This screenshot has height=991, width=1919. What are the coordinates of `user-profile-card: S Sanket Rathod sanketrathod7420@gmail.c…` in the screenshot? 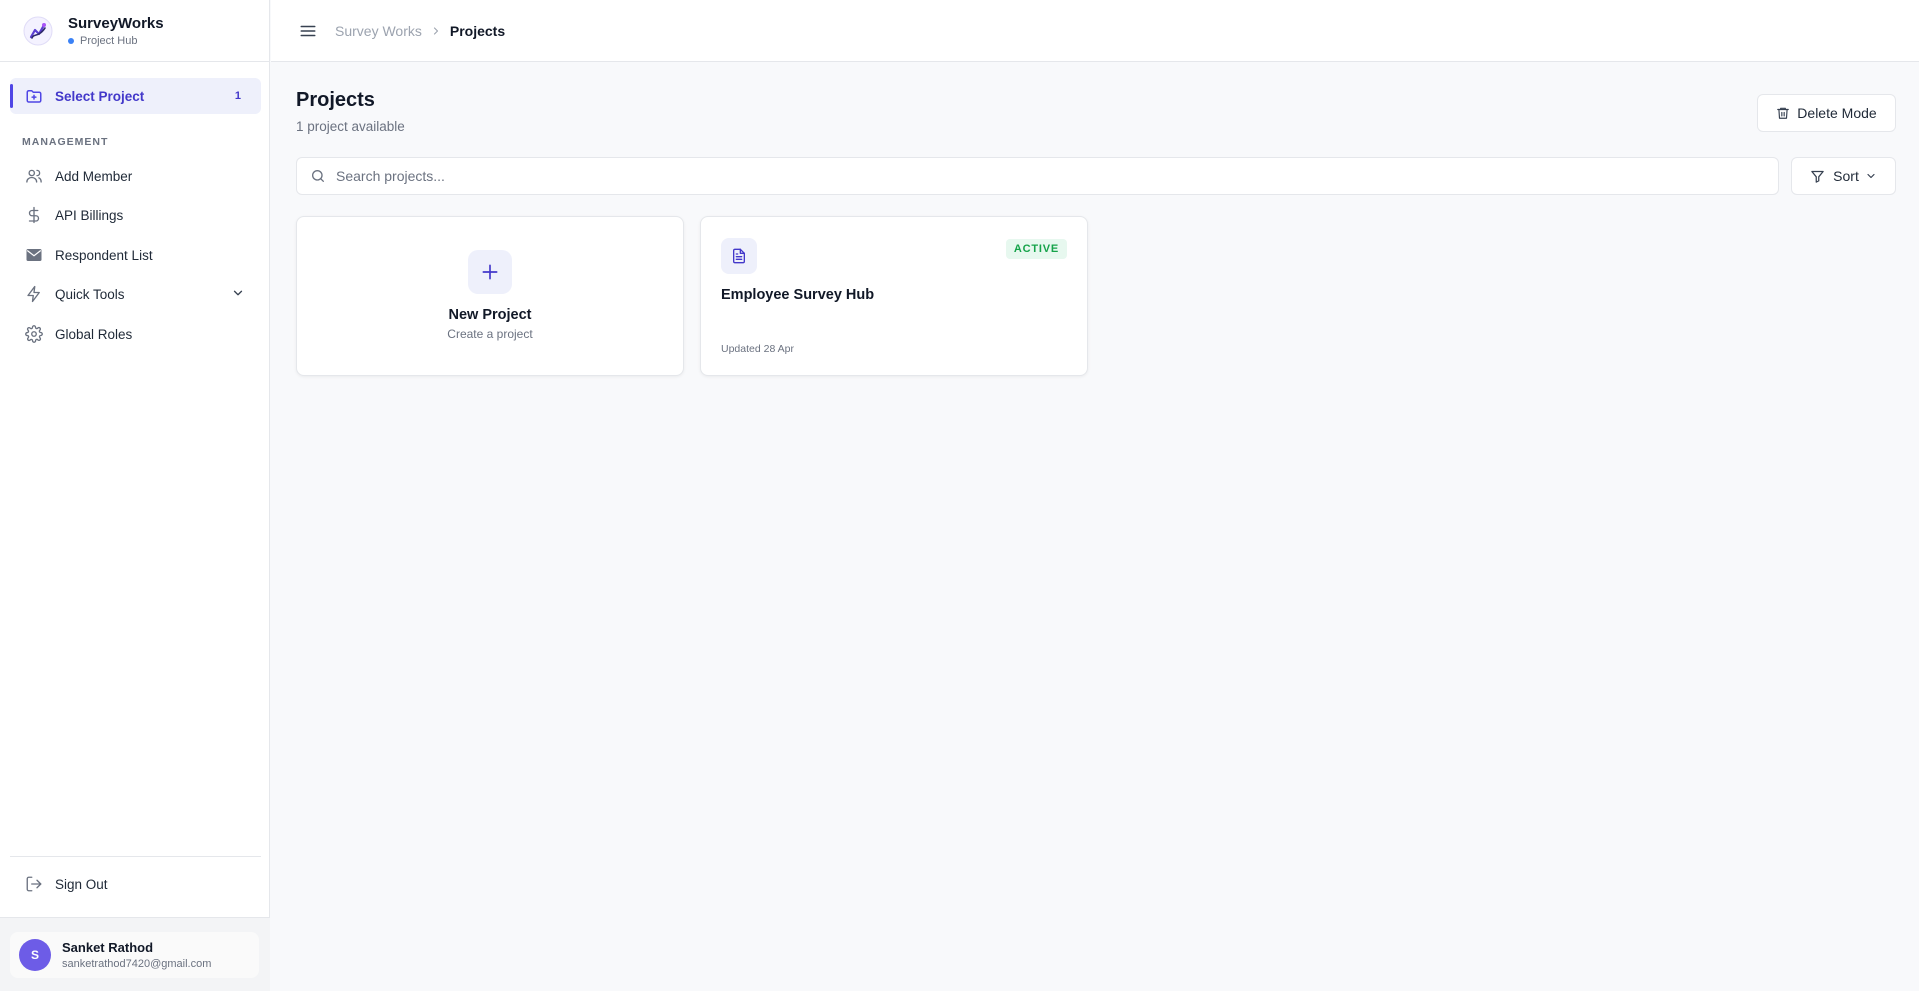 It's located at (134, 955).